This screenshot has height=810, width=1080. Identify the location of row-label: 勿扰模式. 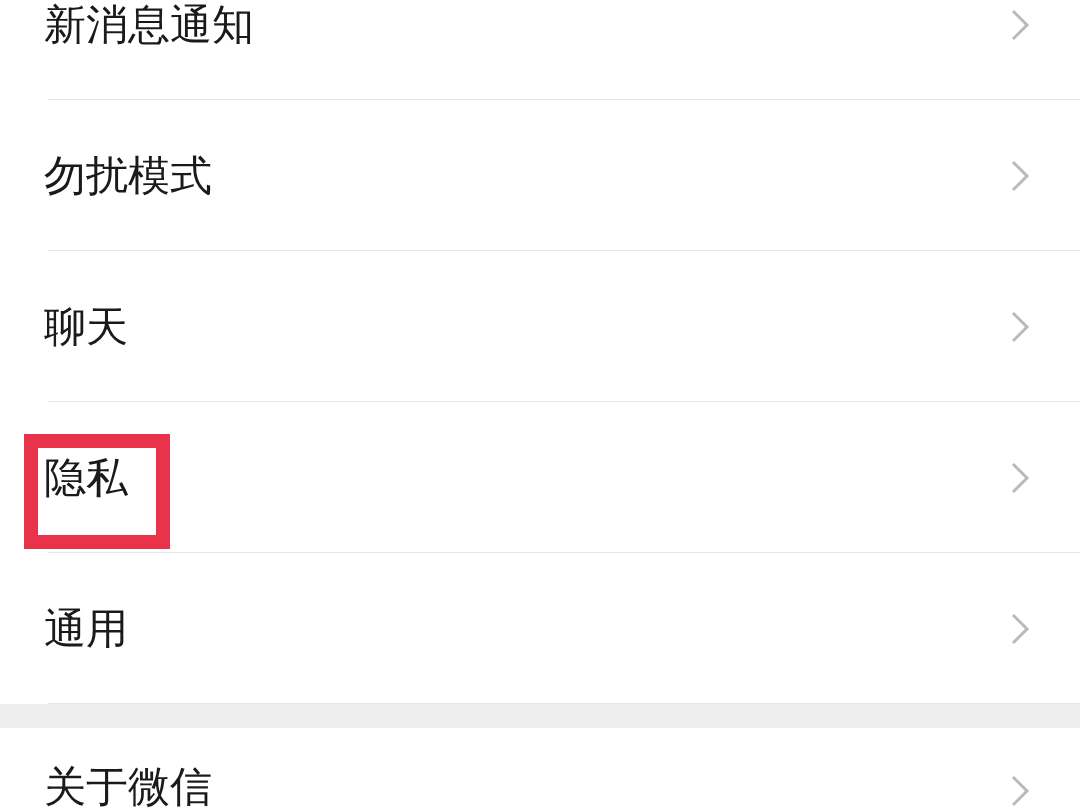
(128, 175).